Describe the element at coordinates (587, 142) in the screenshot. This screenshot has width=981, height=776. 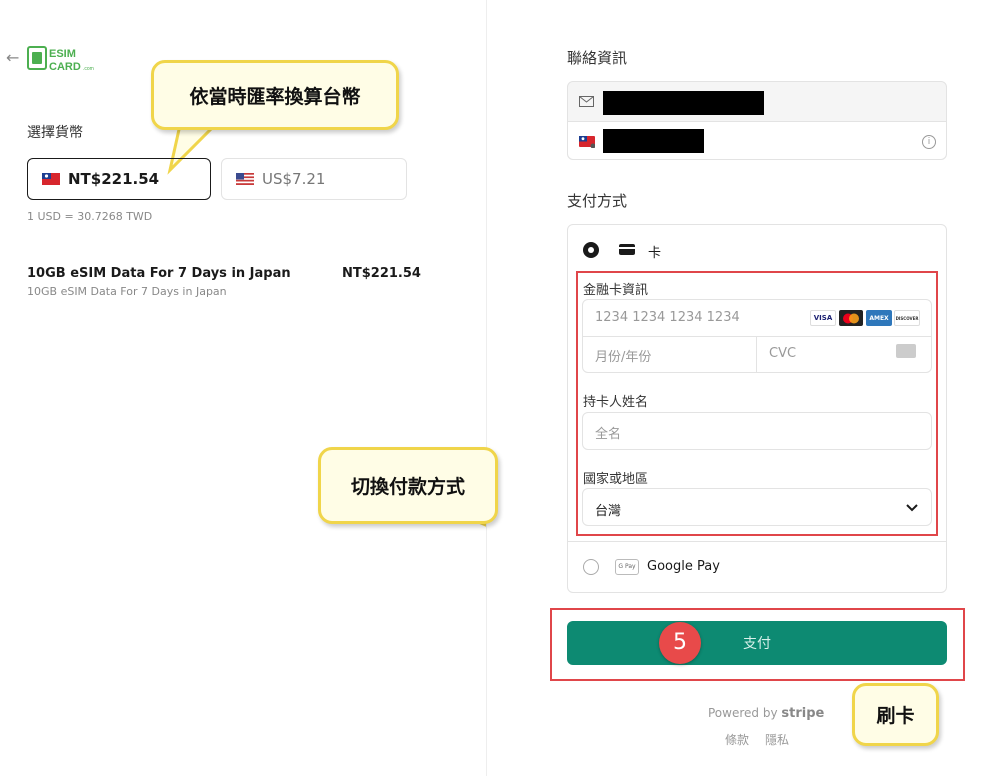
I see `taiwan-flag-icon-small` at that location.